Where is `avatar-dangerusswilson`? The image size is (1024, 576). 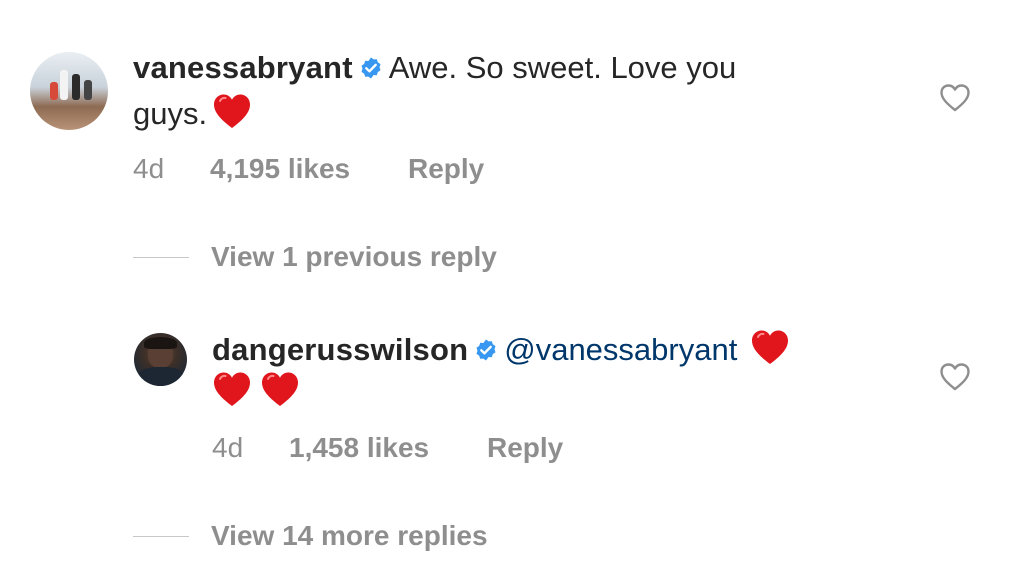 avatar-dangerusswilson is located at coordinates (160, 359).